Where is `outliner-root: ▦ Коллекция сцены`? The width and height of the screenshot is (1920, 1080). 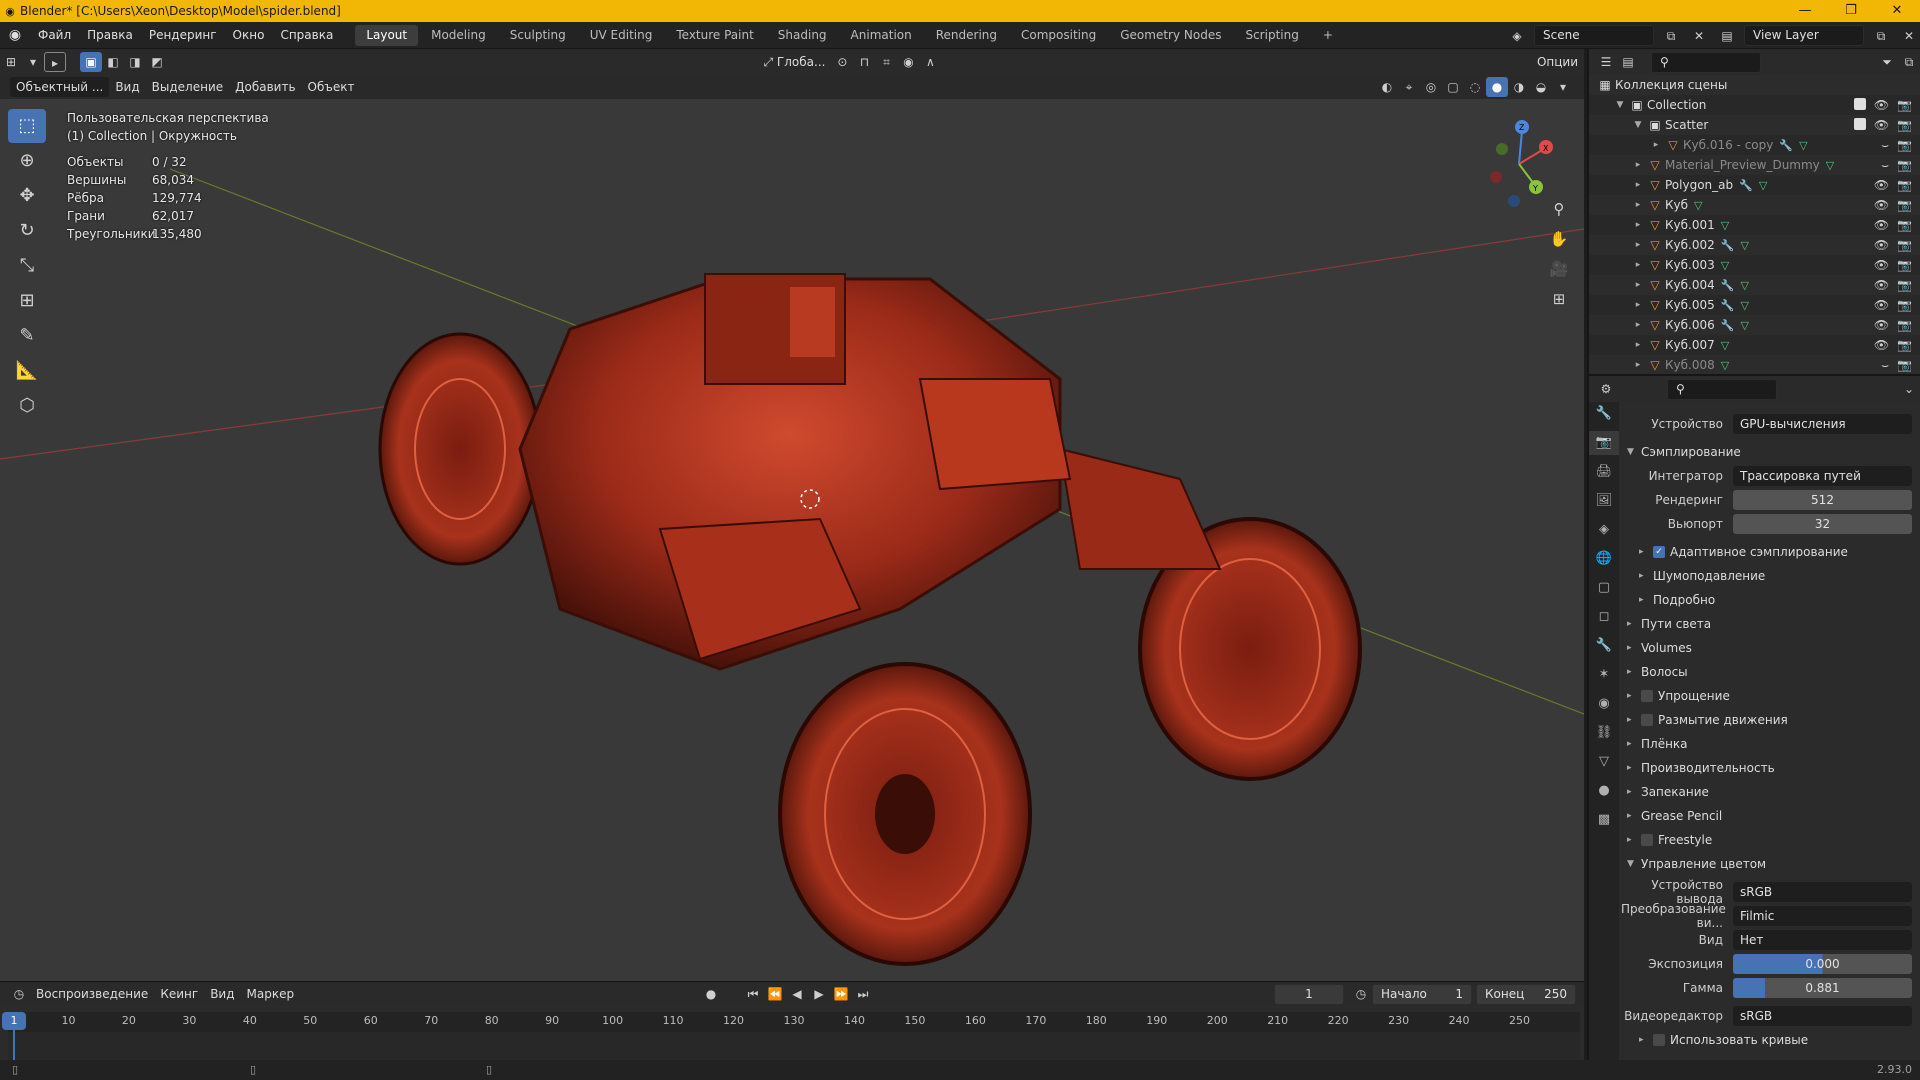
outliner-root: ▦ Коллекция сцены is located at coordinates (1754, 85).